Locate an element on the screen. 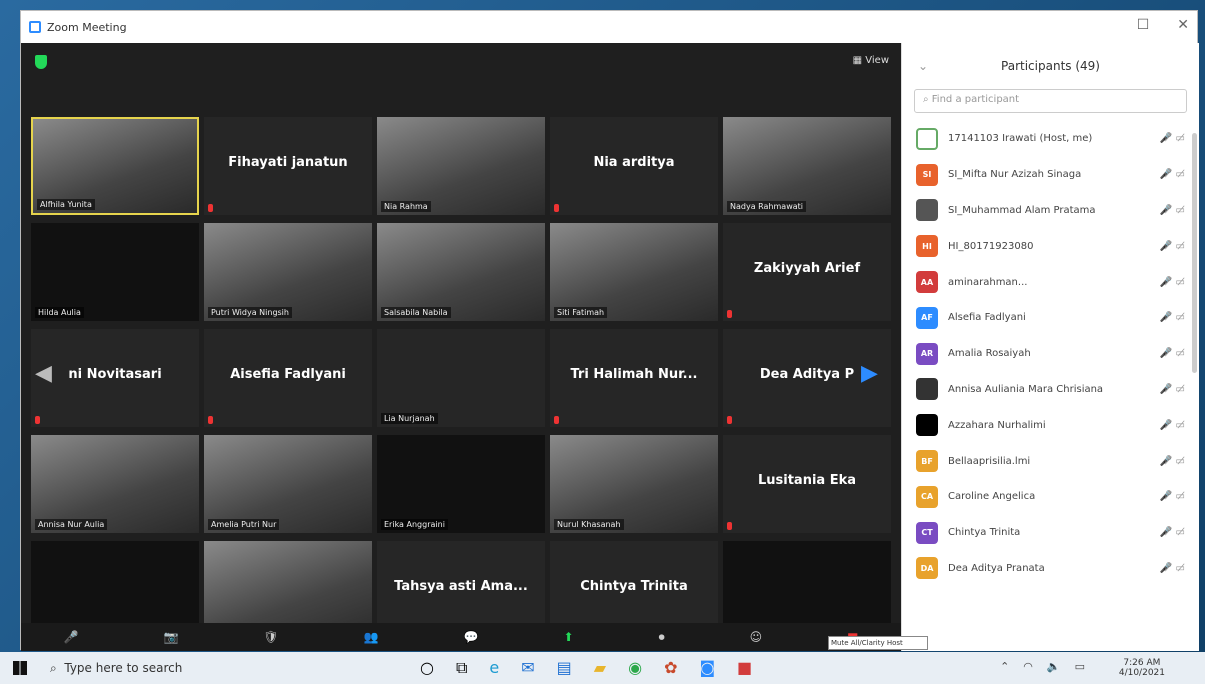 This screenshot has height=684, width=1205. participant-item: AR Amalia Rosaiyah 🎤̸ ▭̸ is located at coordinates (1050, 354).